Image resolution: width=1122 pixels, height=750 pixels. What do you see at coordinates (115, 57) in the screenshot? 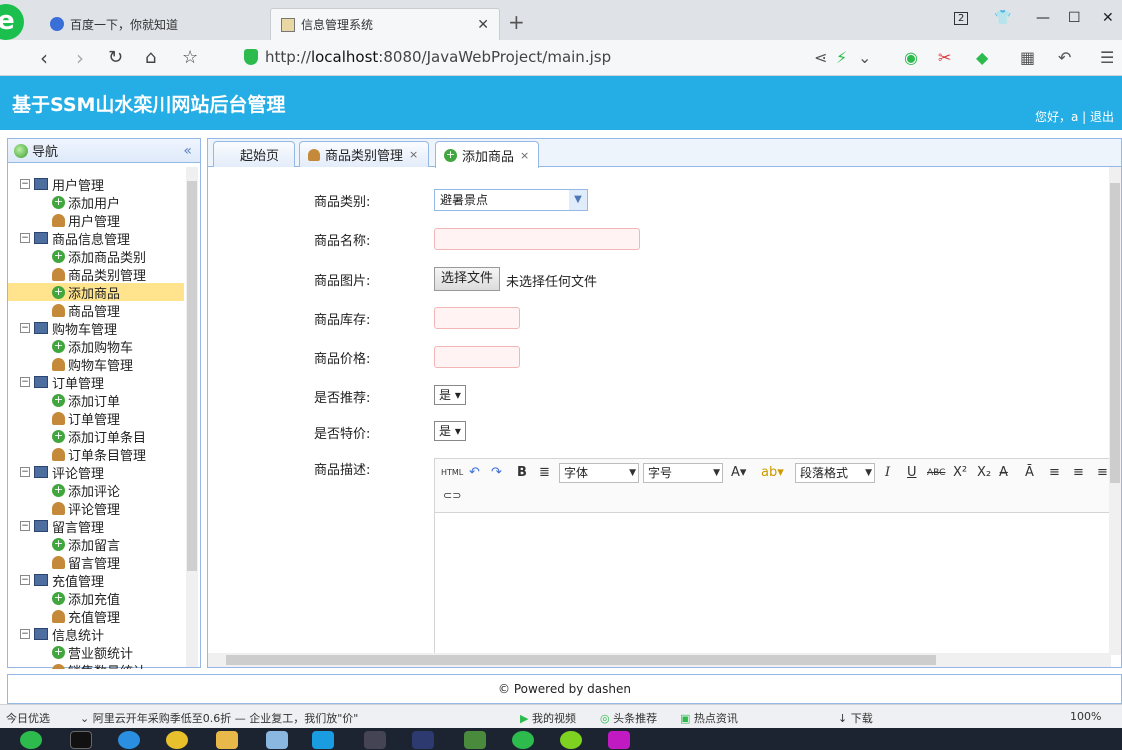
I see `reload-icon: ↻` at bounding box center [115, 57].